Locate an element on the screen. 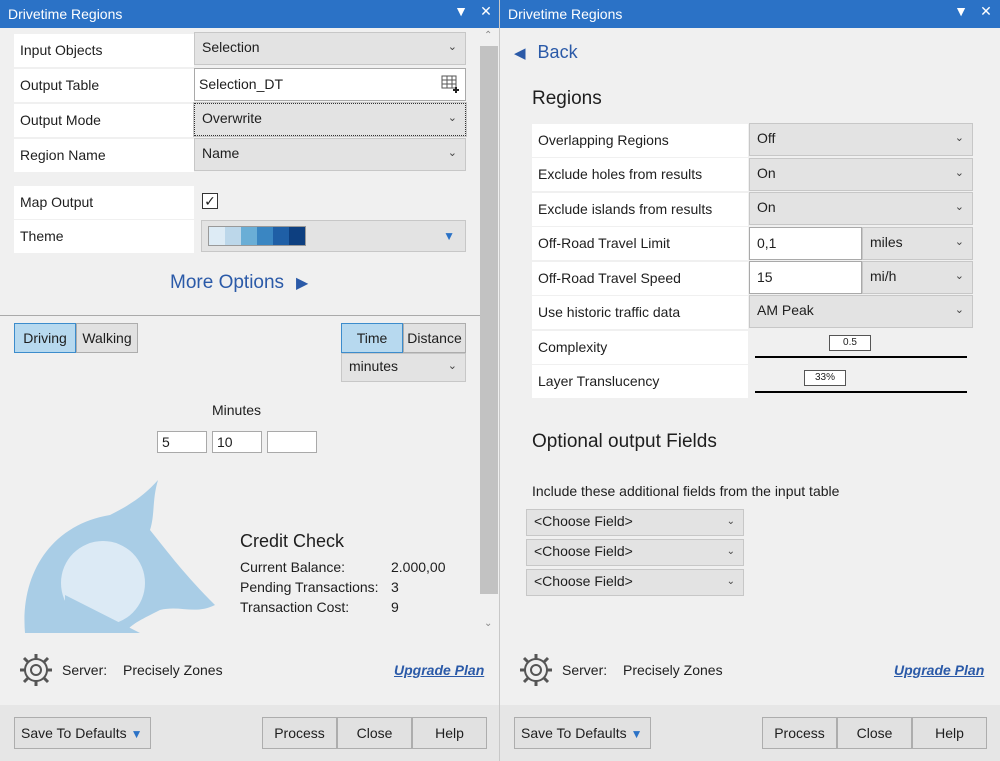 The height and width of the screenshot is (761, 1000). choose-field-value: <Choose Field> is located at coordinates (583, 521).